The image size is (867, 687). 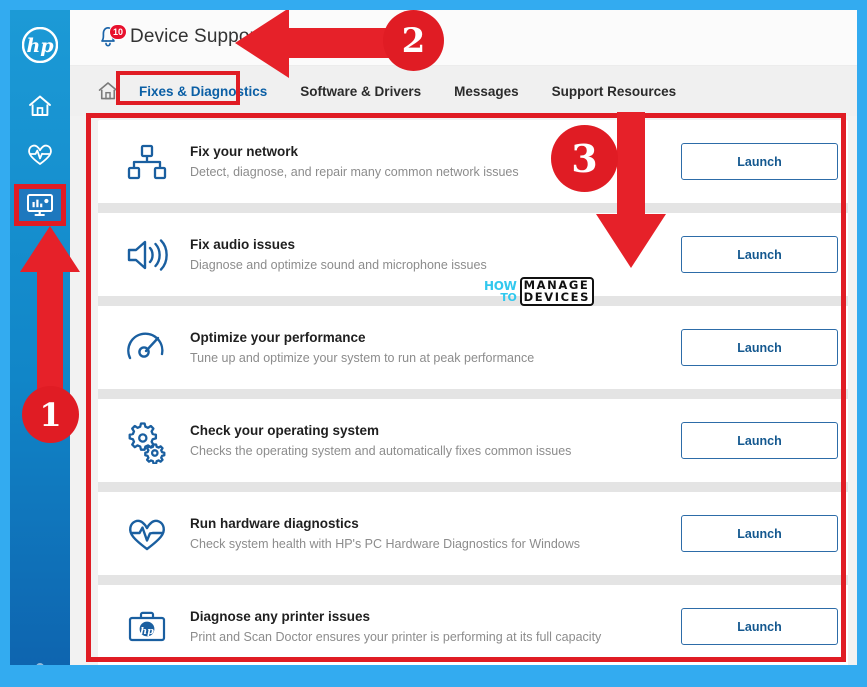 What do you see at coordinates (178, 88) in the screenshot?
I see `annotation-box-tab` at bounding box center [178, 88].